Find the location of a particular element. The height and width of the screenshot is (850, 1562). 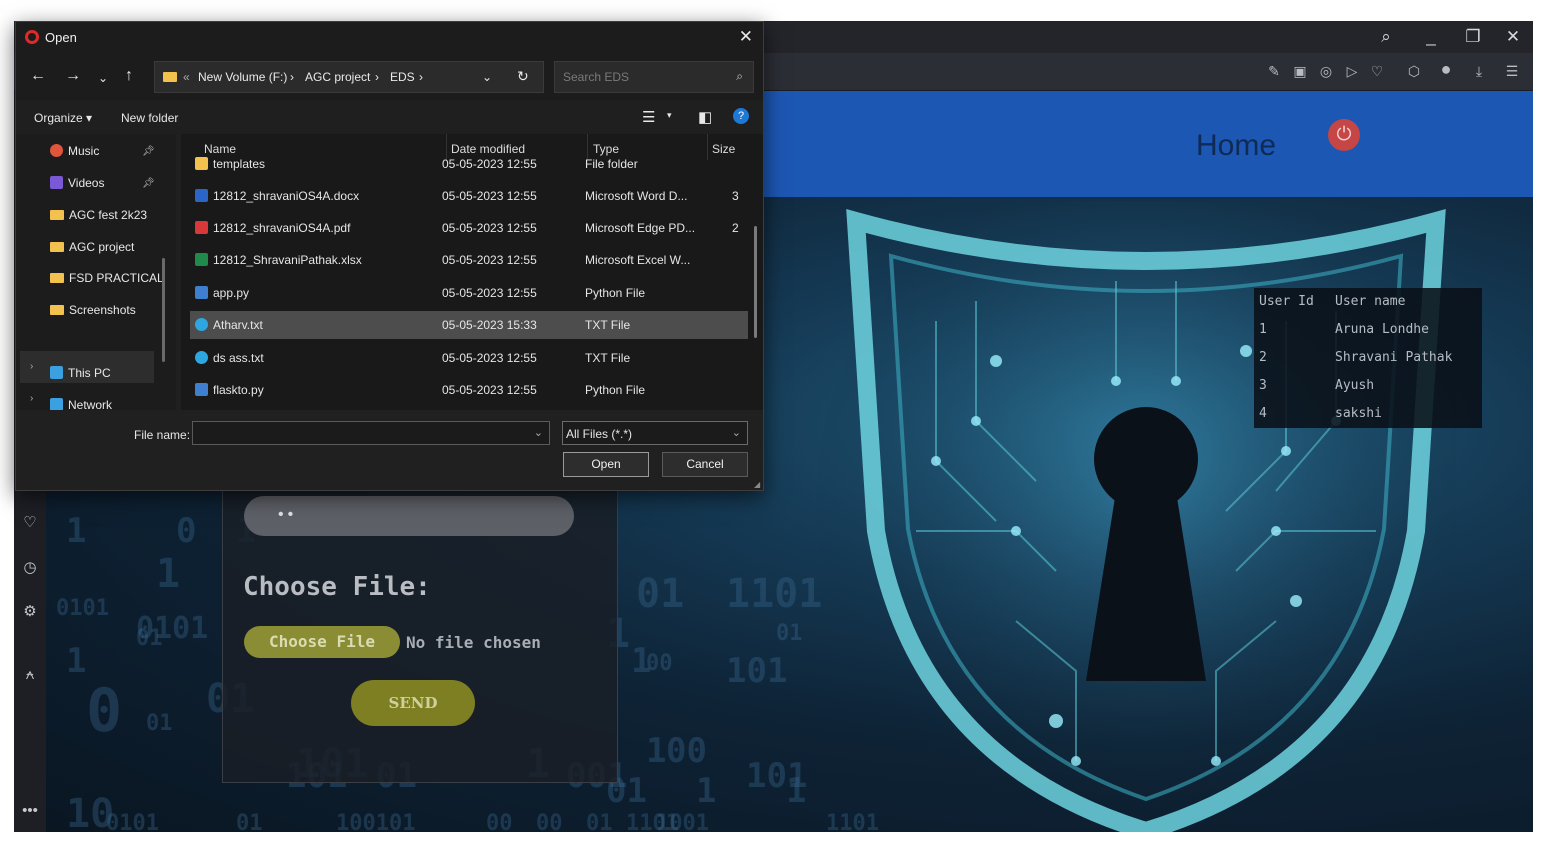

file-name-input: ⌄ is located at coordinates (371, 433).